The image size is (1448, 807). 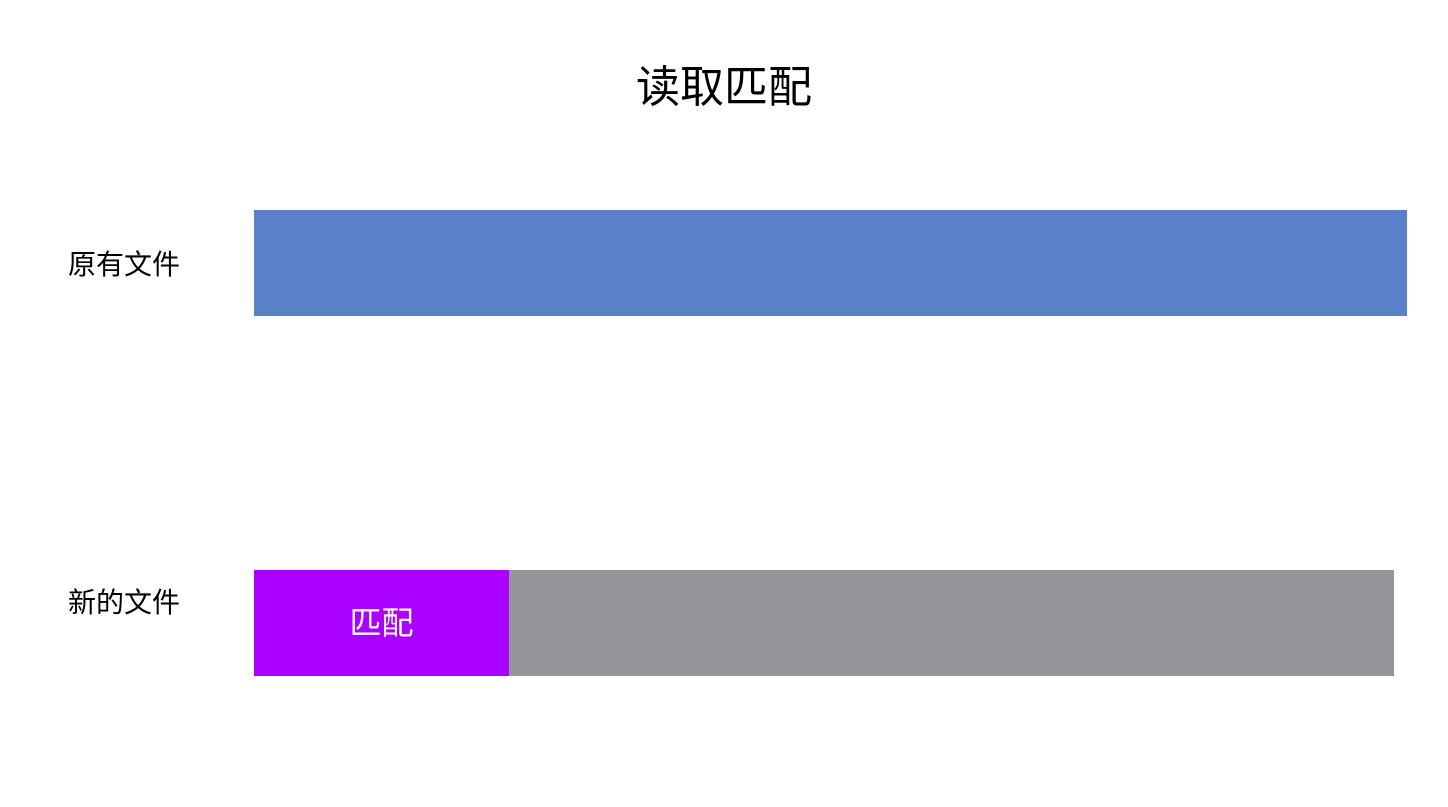 I want to click on diagram-title: 读取匹配, so click(x=724, y=87).